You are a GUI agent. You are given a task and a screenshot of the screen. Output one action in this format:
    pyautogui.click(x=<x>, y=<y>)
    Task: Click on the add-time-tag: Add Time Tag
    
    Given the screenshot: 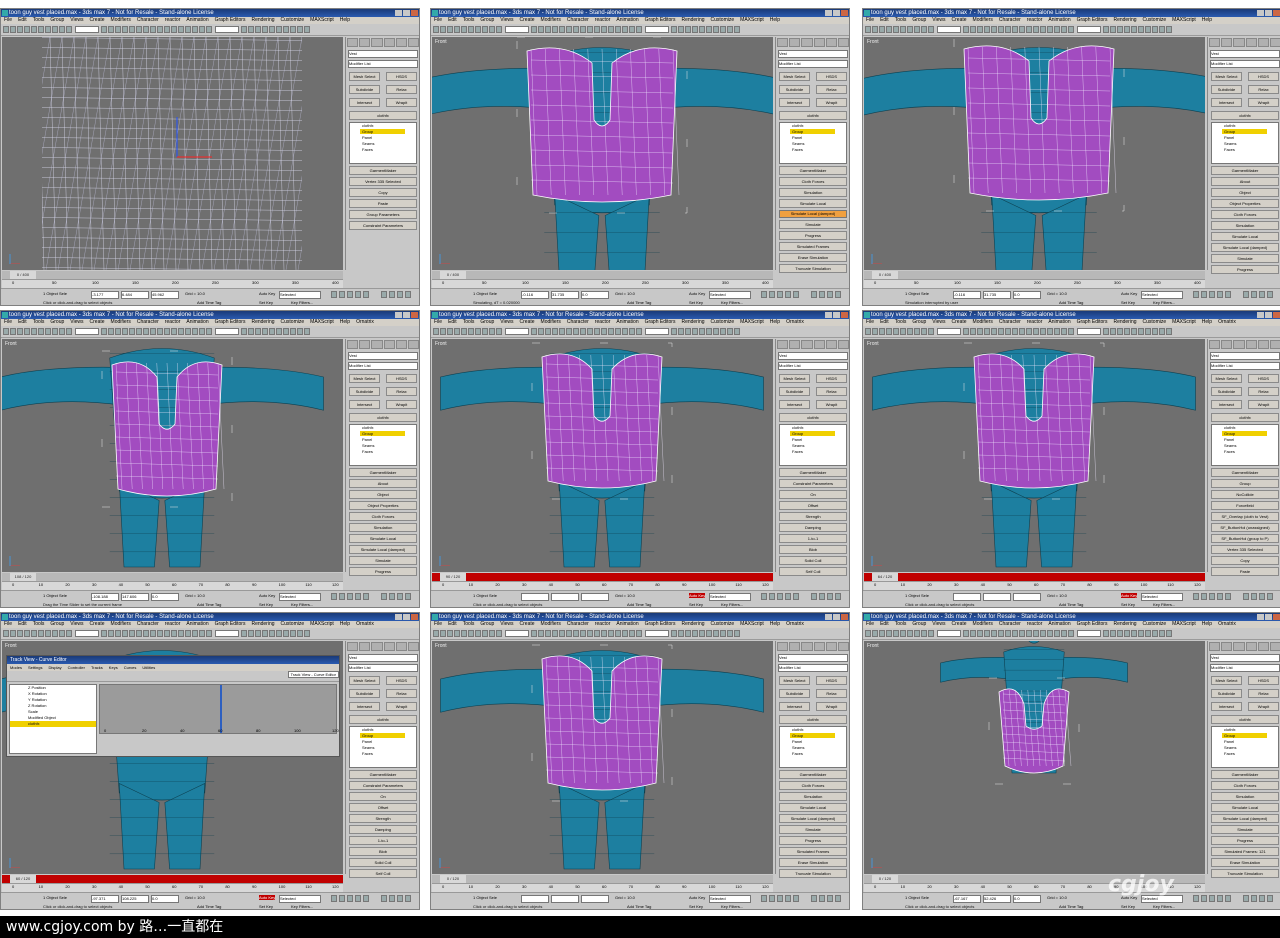 What is the action you would take?
    pyautogui.click(x=639, y=302)
    